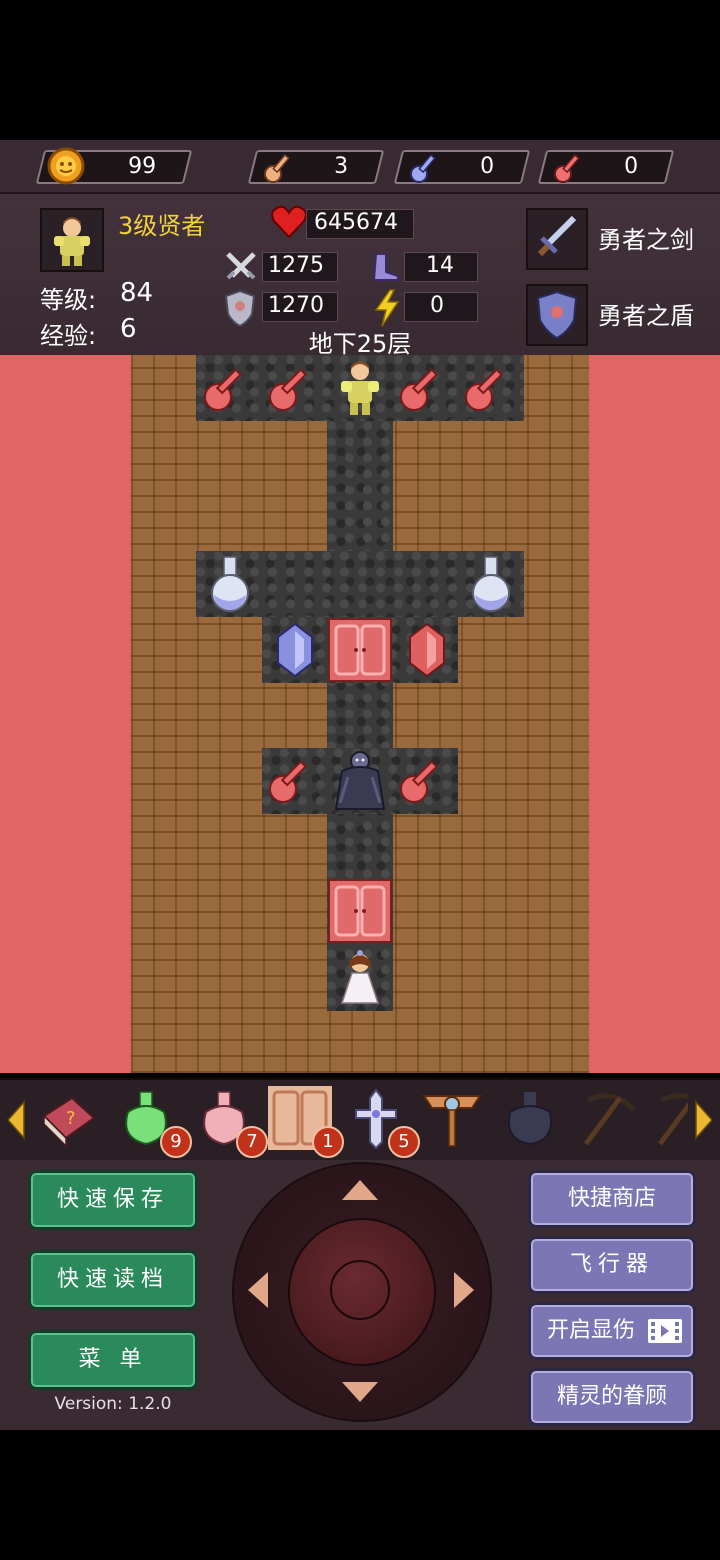 This screenshot has width=720, height=1560. I want to click on hero-title: 3级贤者, so click(162, 226).